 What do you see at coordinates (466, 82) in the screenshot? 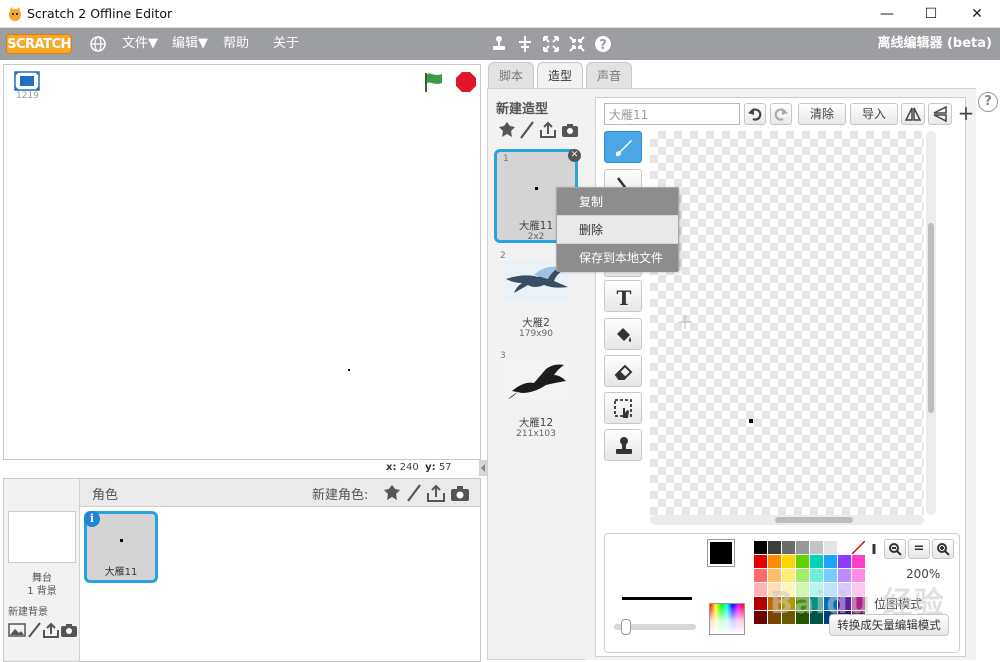
I see `stop-icon` at bounding box center [466, 82].